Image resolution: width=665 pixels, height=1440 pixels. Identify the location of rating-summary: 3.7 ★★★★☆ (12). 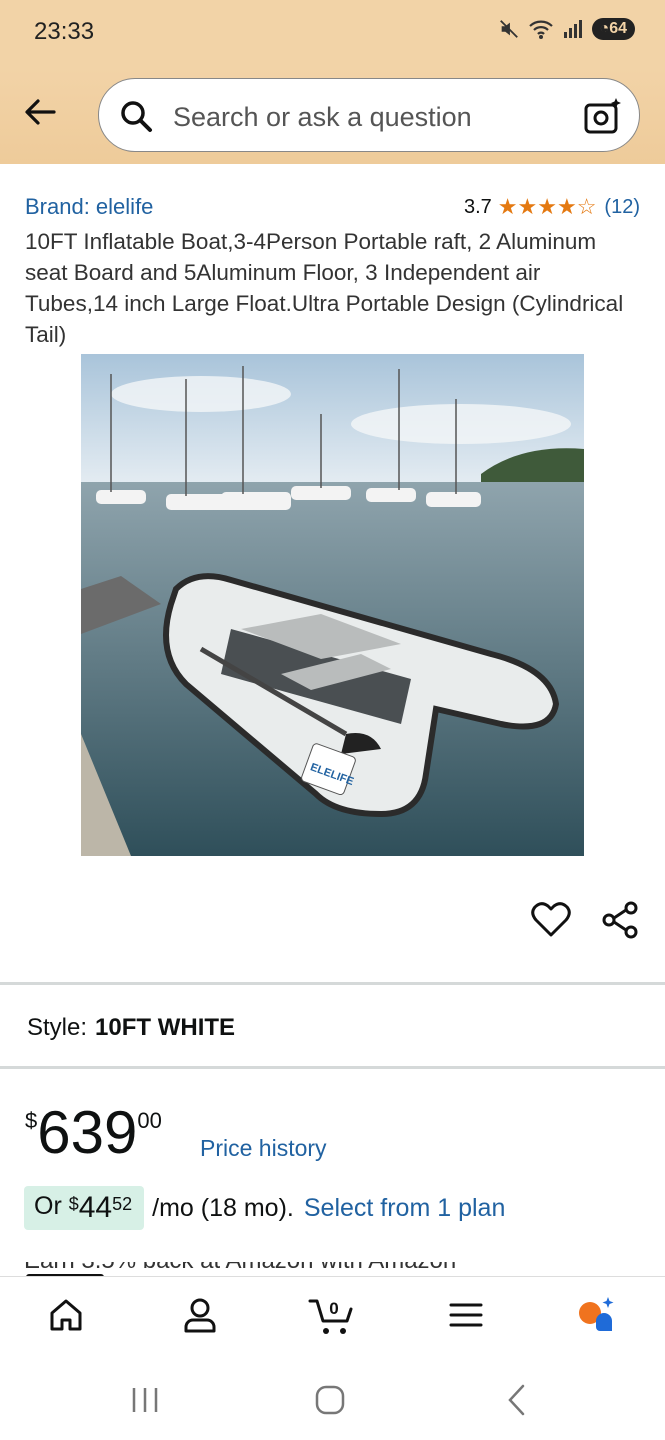
(552, 207).